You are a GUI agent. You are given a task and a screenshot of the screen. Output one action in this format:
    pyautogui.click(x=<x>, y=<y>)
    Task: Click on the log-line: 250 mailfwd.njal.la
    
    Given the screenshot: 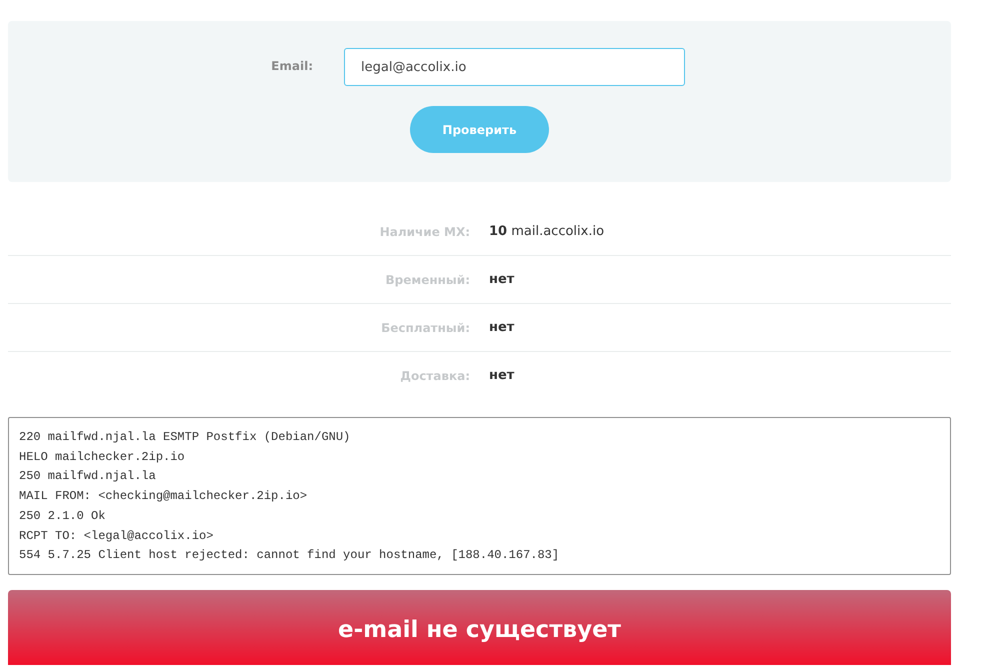 What is the action you would take?
    pyautogui.click(x=87, y=477)
    